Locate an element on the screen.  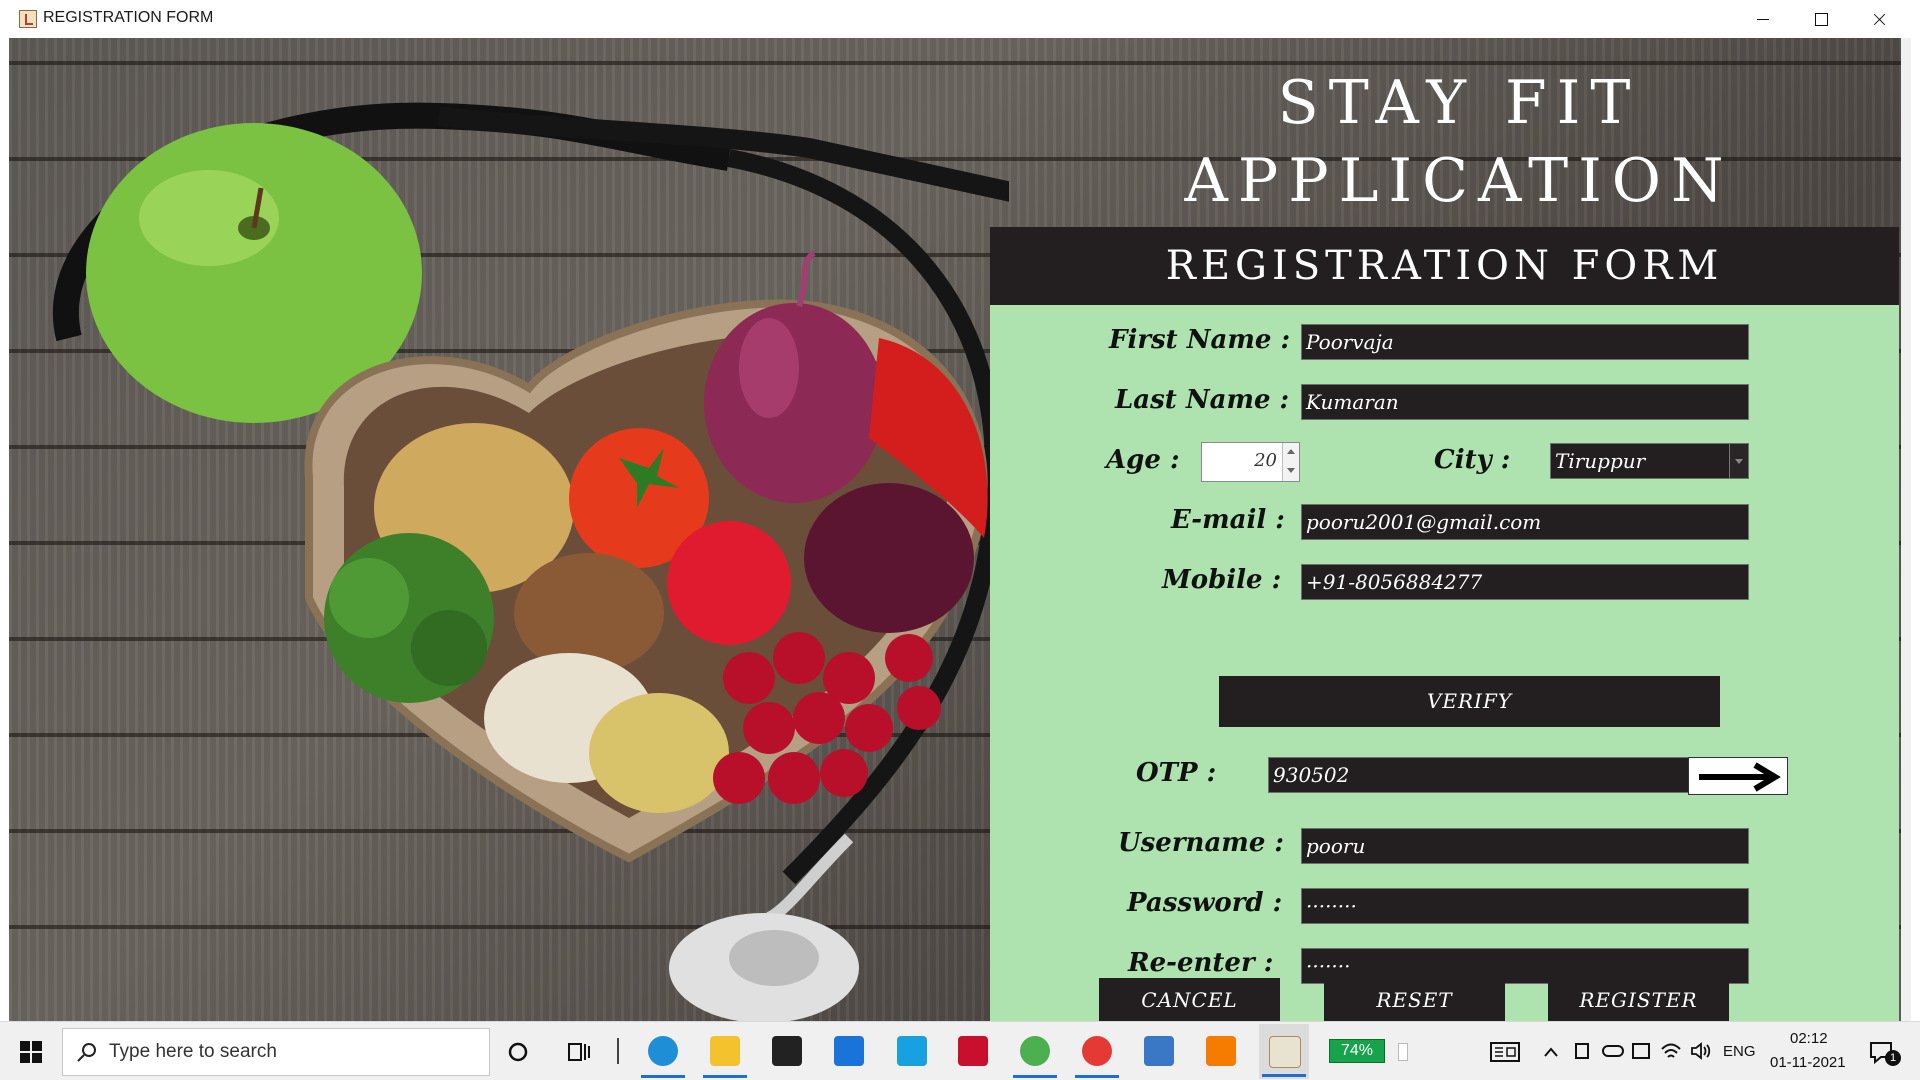
plug-icon is located at coordinates (1403, 1052).